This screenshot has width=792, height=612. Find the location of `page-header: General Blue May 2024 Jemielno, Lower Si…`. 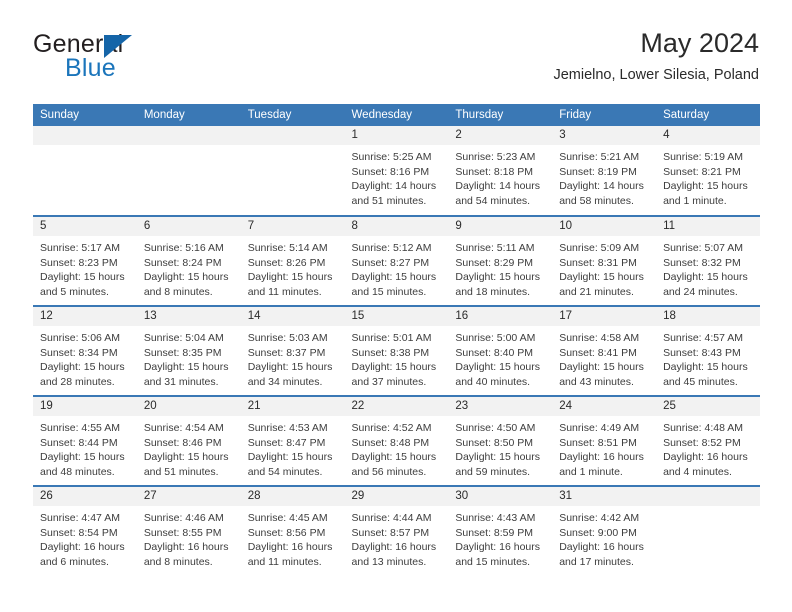

page-header: General Blue May 2024 Jemielno, Lower Si… is located at coordinates (396, 62).